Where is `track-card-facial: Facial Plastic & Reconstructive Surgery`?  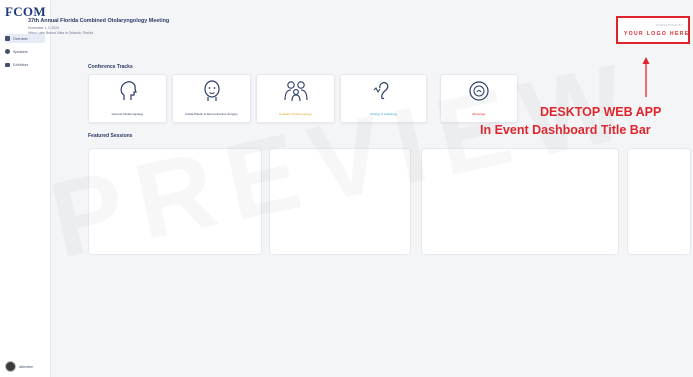
track-card-facial: Facial Plastic & Reconstructive Surgery is located at coordinates (211, 98).